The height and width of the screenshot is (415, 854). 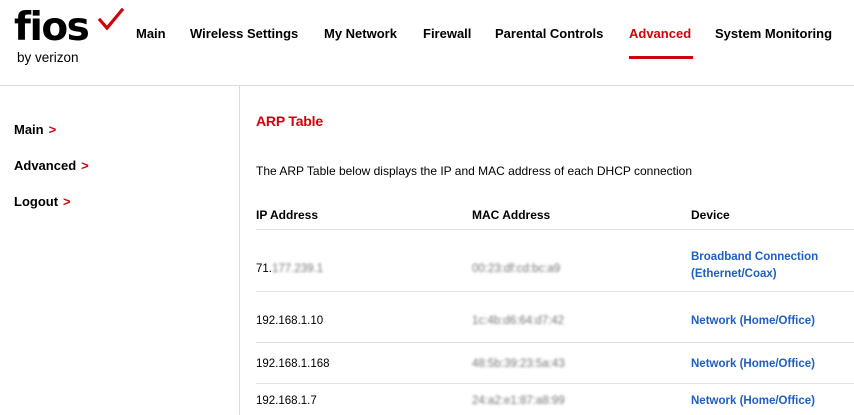 I want to click on nav-firewall: Firewall, so click(x=447, y=34).